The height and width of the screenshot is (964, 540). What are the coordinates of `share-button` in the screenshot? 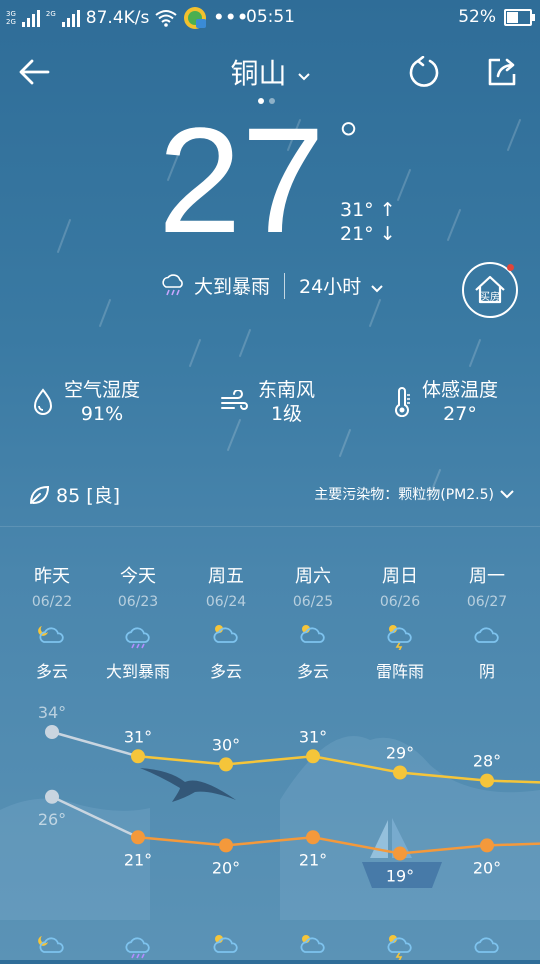 It's located at (502, 72).